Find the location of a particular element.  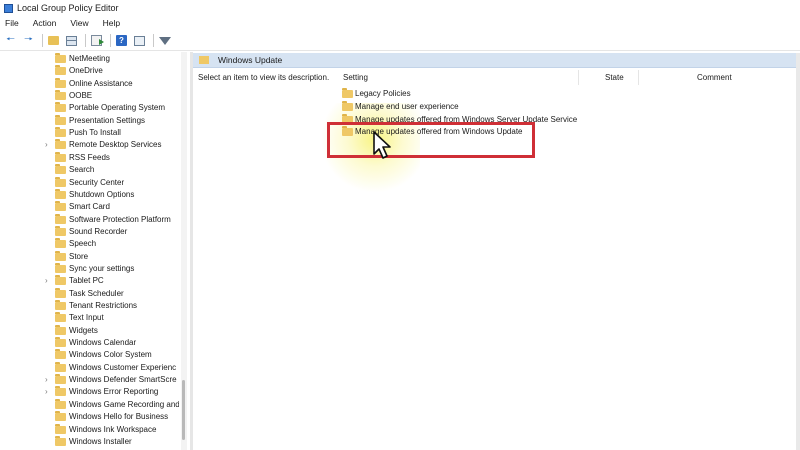

tree-item-label: Task Scheduler is located at coordinates (96, 293).